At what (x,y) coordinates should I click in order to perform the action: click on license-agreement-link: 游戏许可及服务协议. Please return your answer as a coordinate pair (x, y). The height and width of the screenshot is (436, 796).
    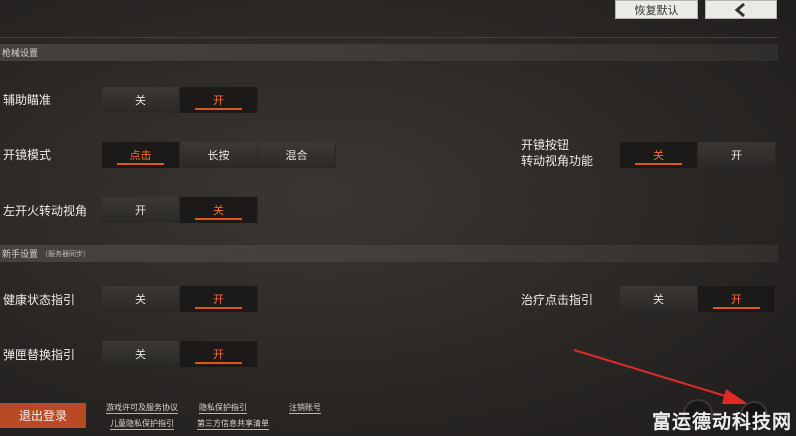
    Looking at the image, I should click on (142, 408).